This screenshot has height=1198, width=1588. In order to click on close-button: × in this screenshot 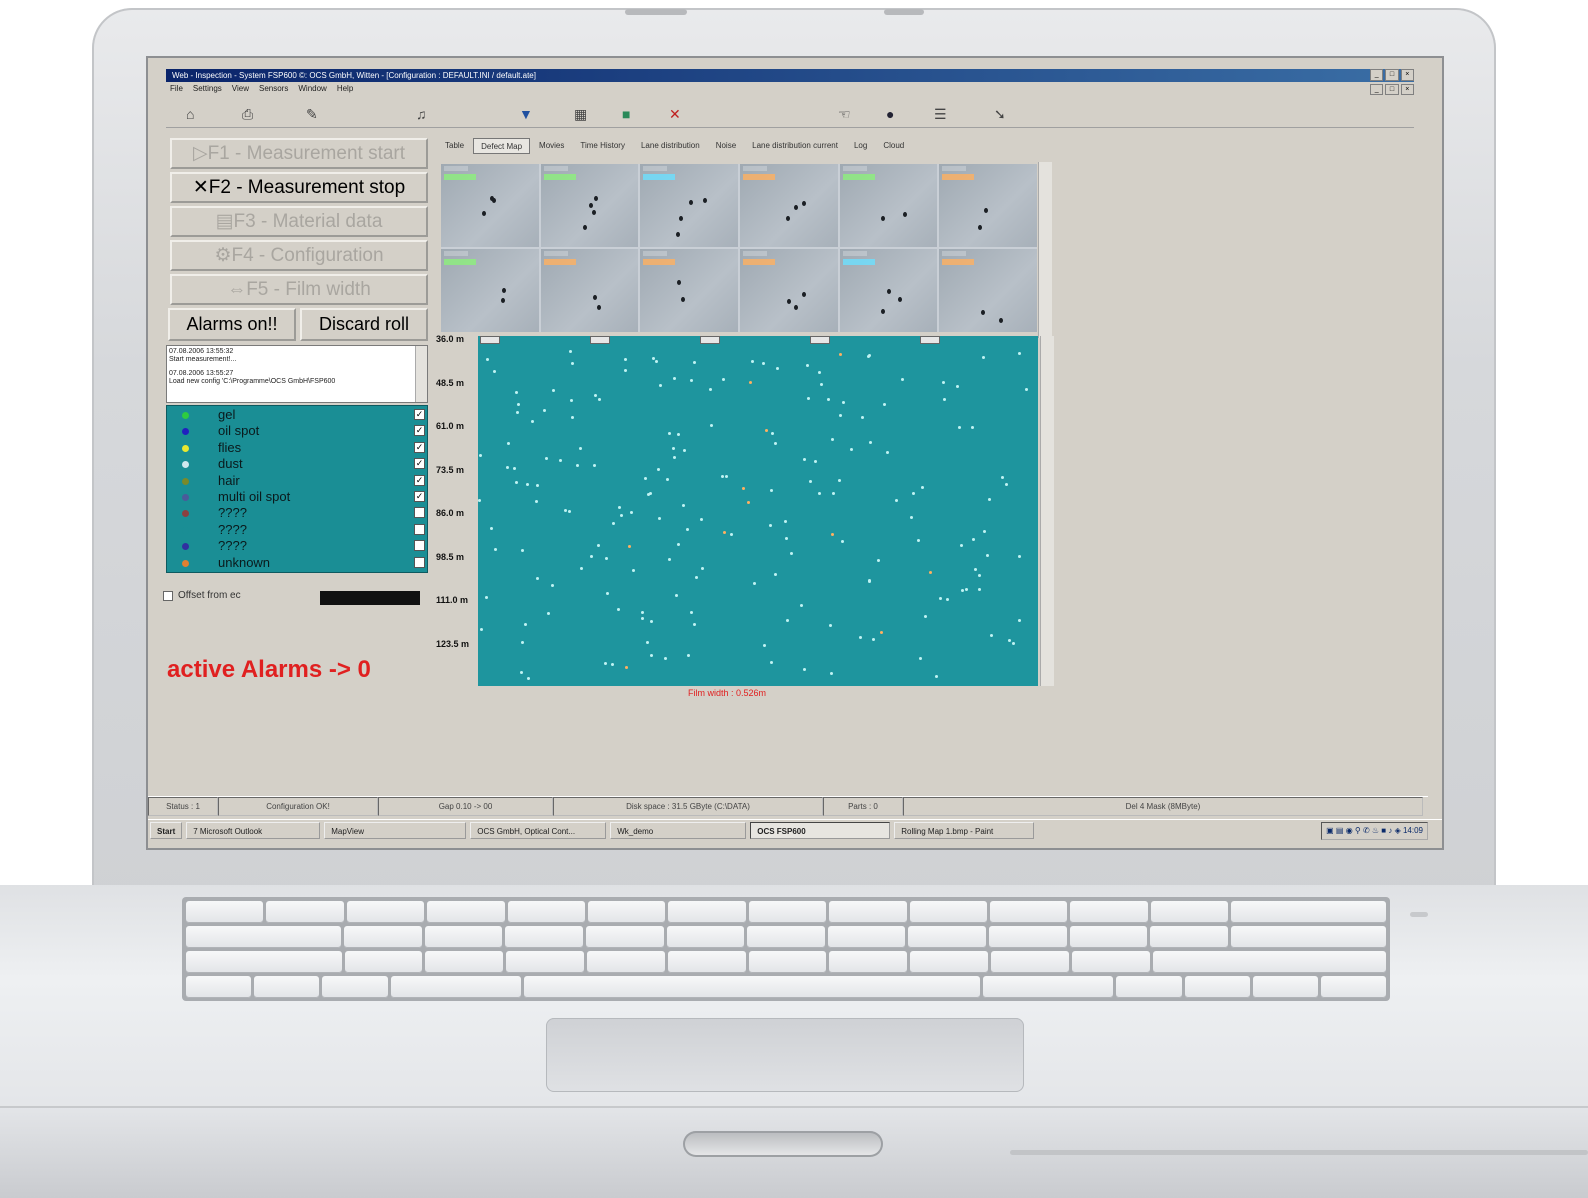, I will do `click(1407, 75)`.